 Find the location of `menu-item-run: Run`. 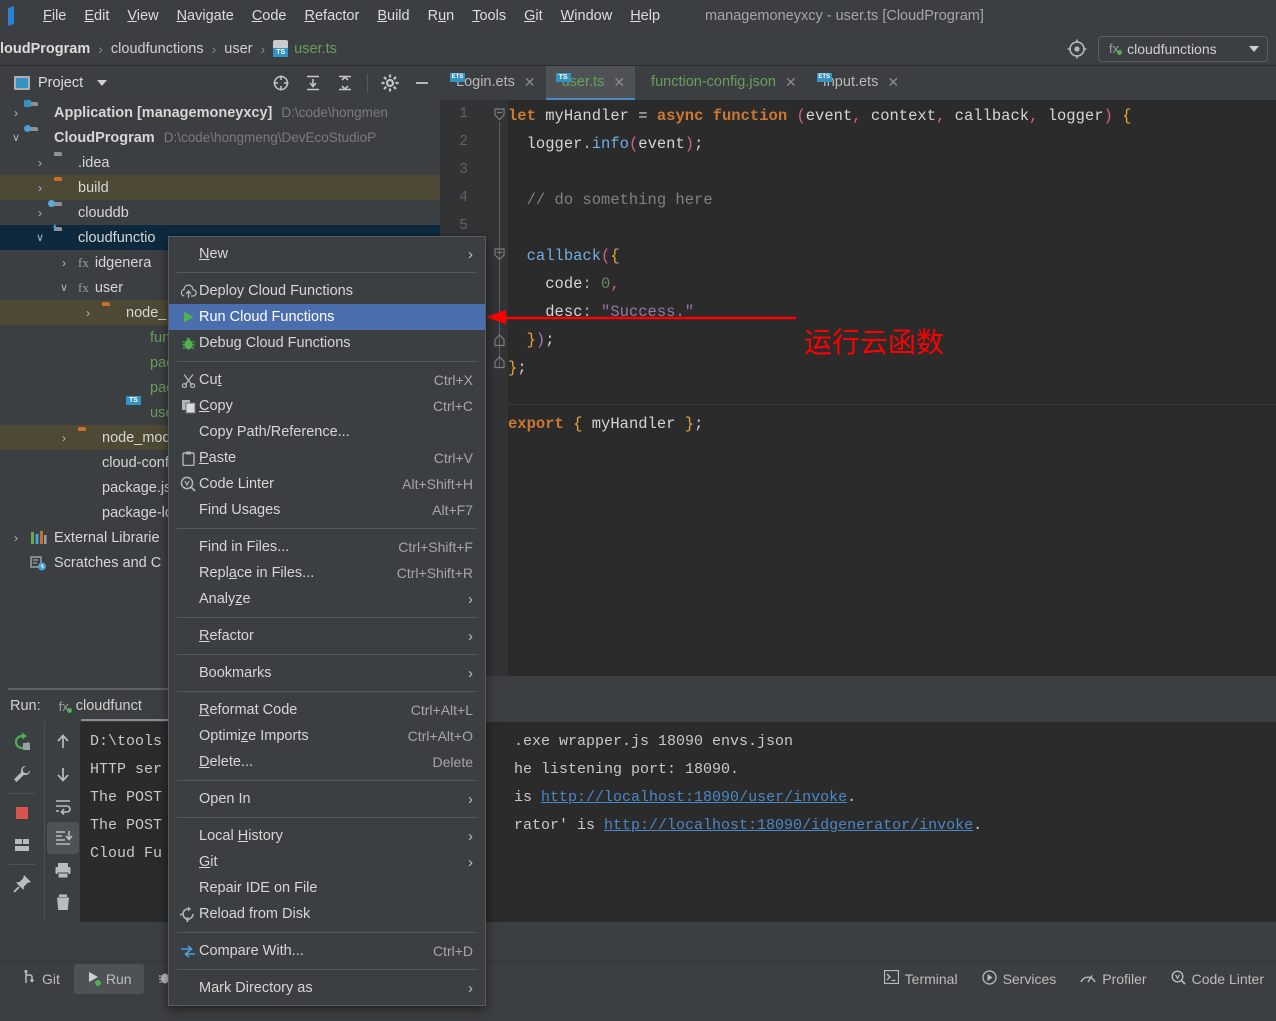

menu-item-run: Run is located at coordinates (441, 16).